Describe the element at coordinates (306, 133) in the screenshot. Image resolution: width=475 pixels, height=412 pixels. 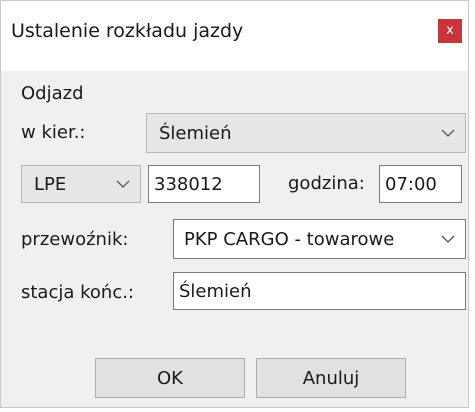
I see `direction-select: Ślemień` at that location.